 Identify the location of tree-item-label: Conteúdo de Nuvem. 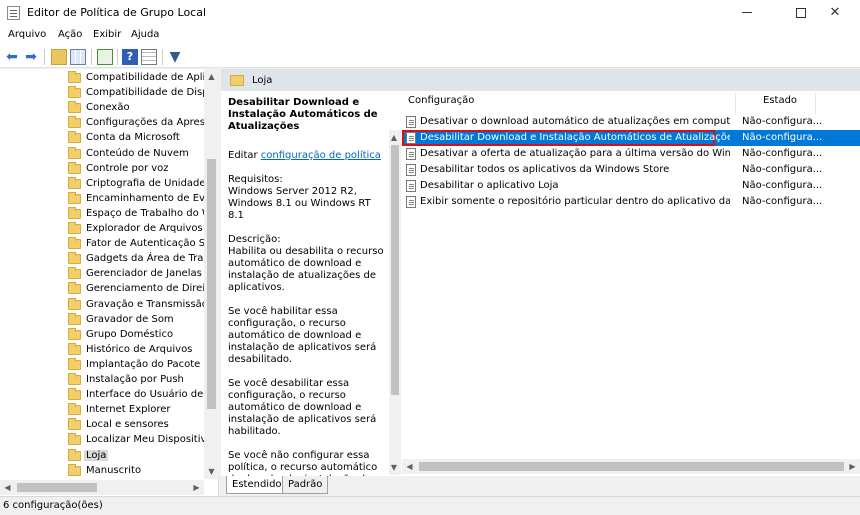
(137, 153).